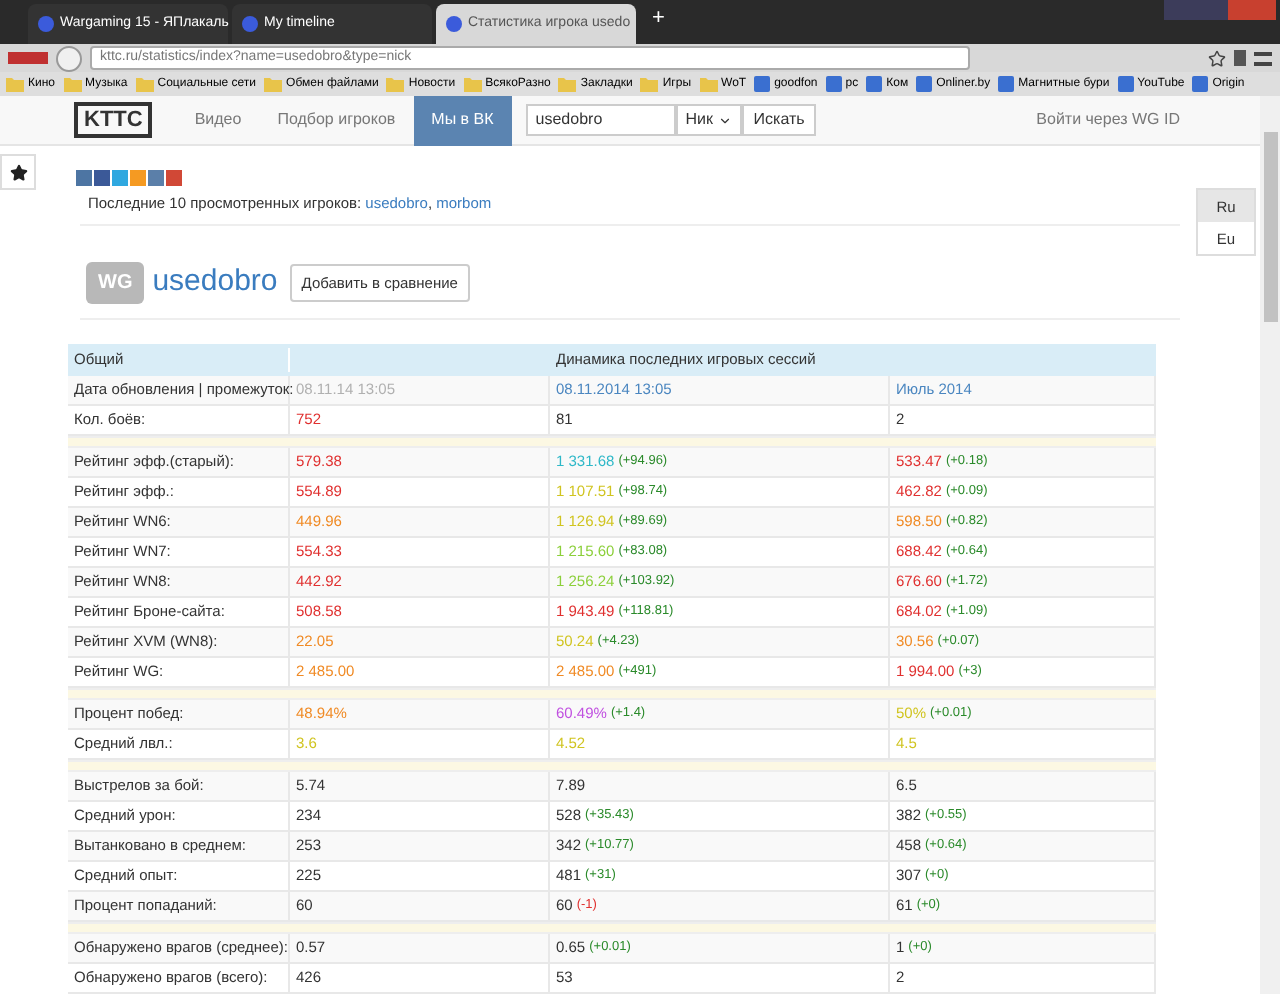 This screenshot has width=1280, height=994. I want to click on wg-badge: WG, so click(115, 283).